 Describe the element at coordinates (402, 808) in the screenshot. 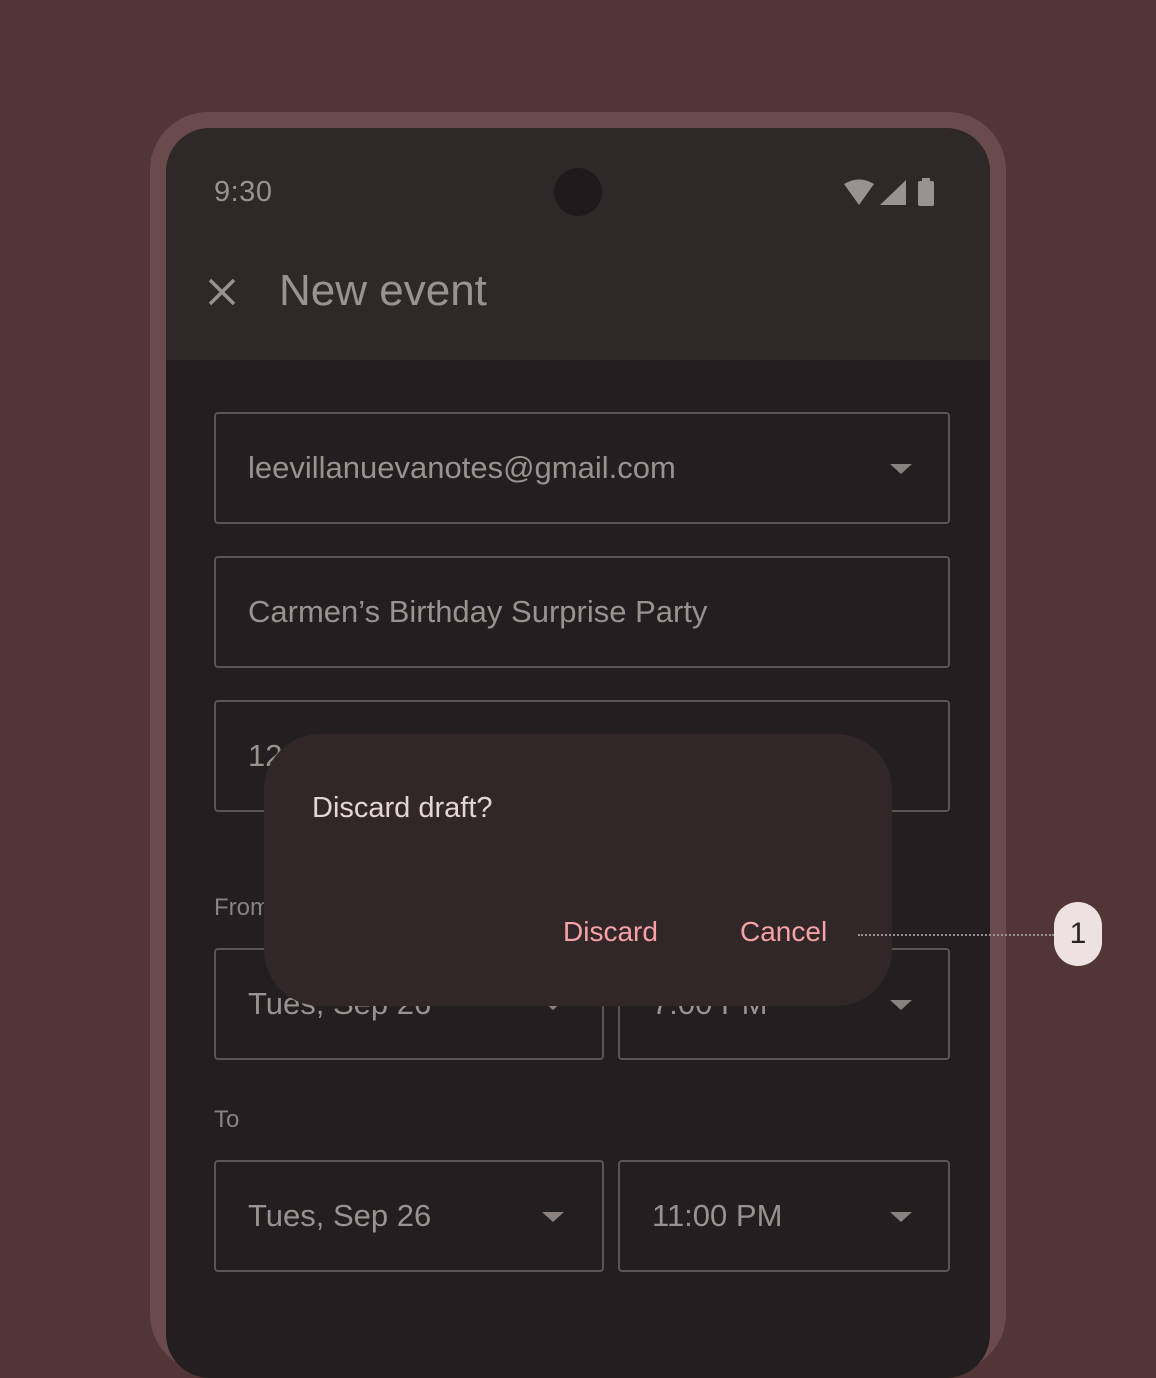

I see `dialog-title: Discard draft?` at that location.